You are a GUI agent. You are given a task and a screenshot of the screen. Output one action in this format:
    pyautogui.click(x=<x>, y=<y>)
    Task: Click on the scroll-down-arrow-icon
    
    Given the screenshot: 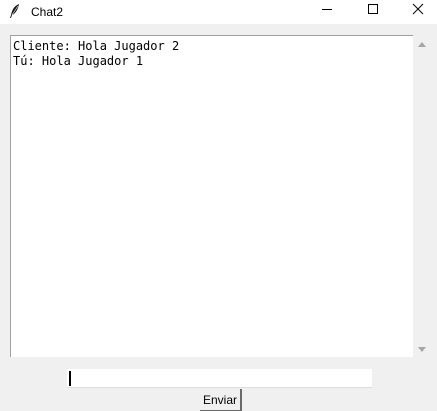 What is the action you would take?
    pyautogui.click(x=422, y=349)
    